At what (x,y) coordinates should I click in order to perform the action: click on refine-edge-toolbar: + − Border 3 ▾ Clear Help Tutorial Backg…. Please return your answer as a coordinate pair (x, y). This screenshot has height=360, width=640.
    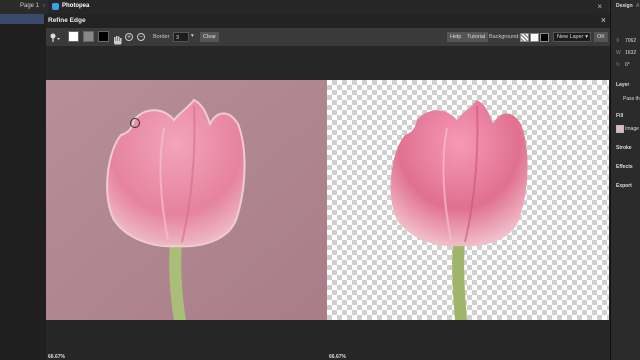
    Looking at the image, I should click on (328, 37).